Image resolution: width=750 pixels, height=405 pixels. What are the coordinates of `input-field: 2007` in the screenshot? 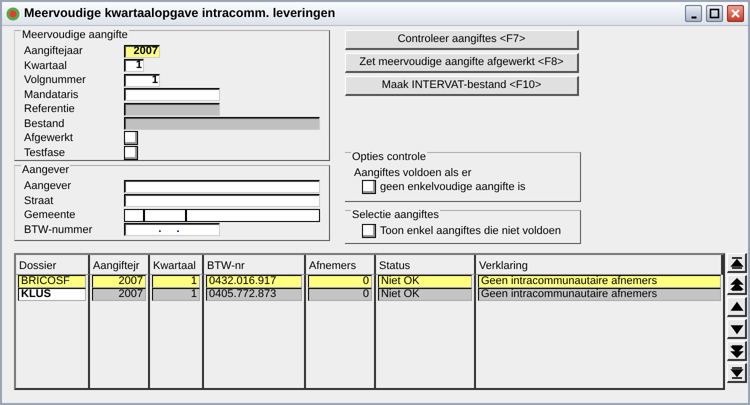 It's located at (142, 51).